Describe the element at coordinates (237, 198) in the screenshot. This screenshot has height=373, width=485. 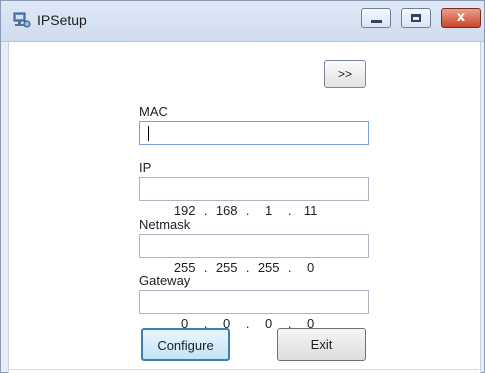
I see `ip-octets: 192. 168. 1. 11` at that location.